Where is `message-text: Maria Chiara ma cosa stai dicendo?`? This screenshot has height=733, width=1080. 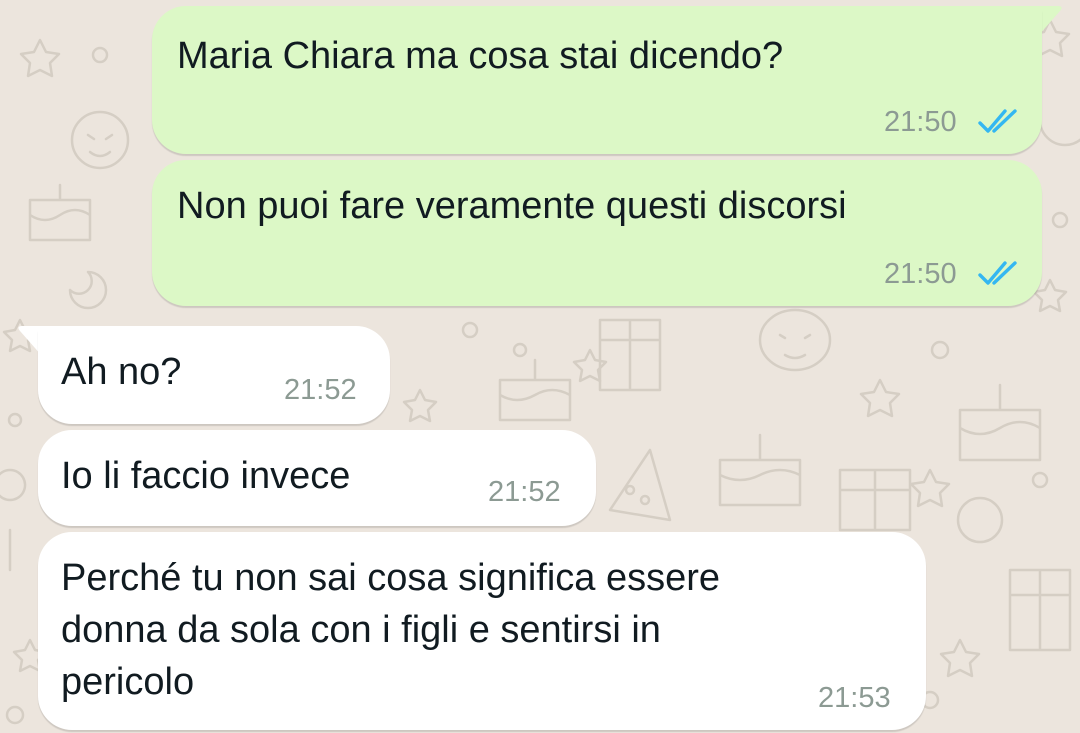 message-text: Maria Chiara ma cosa stai dicendo? is located at coordinates (480, 56).